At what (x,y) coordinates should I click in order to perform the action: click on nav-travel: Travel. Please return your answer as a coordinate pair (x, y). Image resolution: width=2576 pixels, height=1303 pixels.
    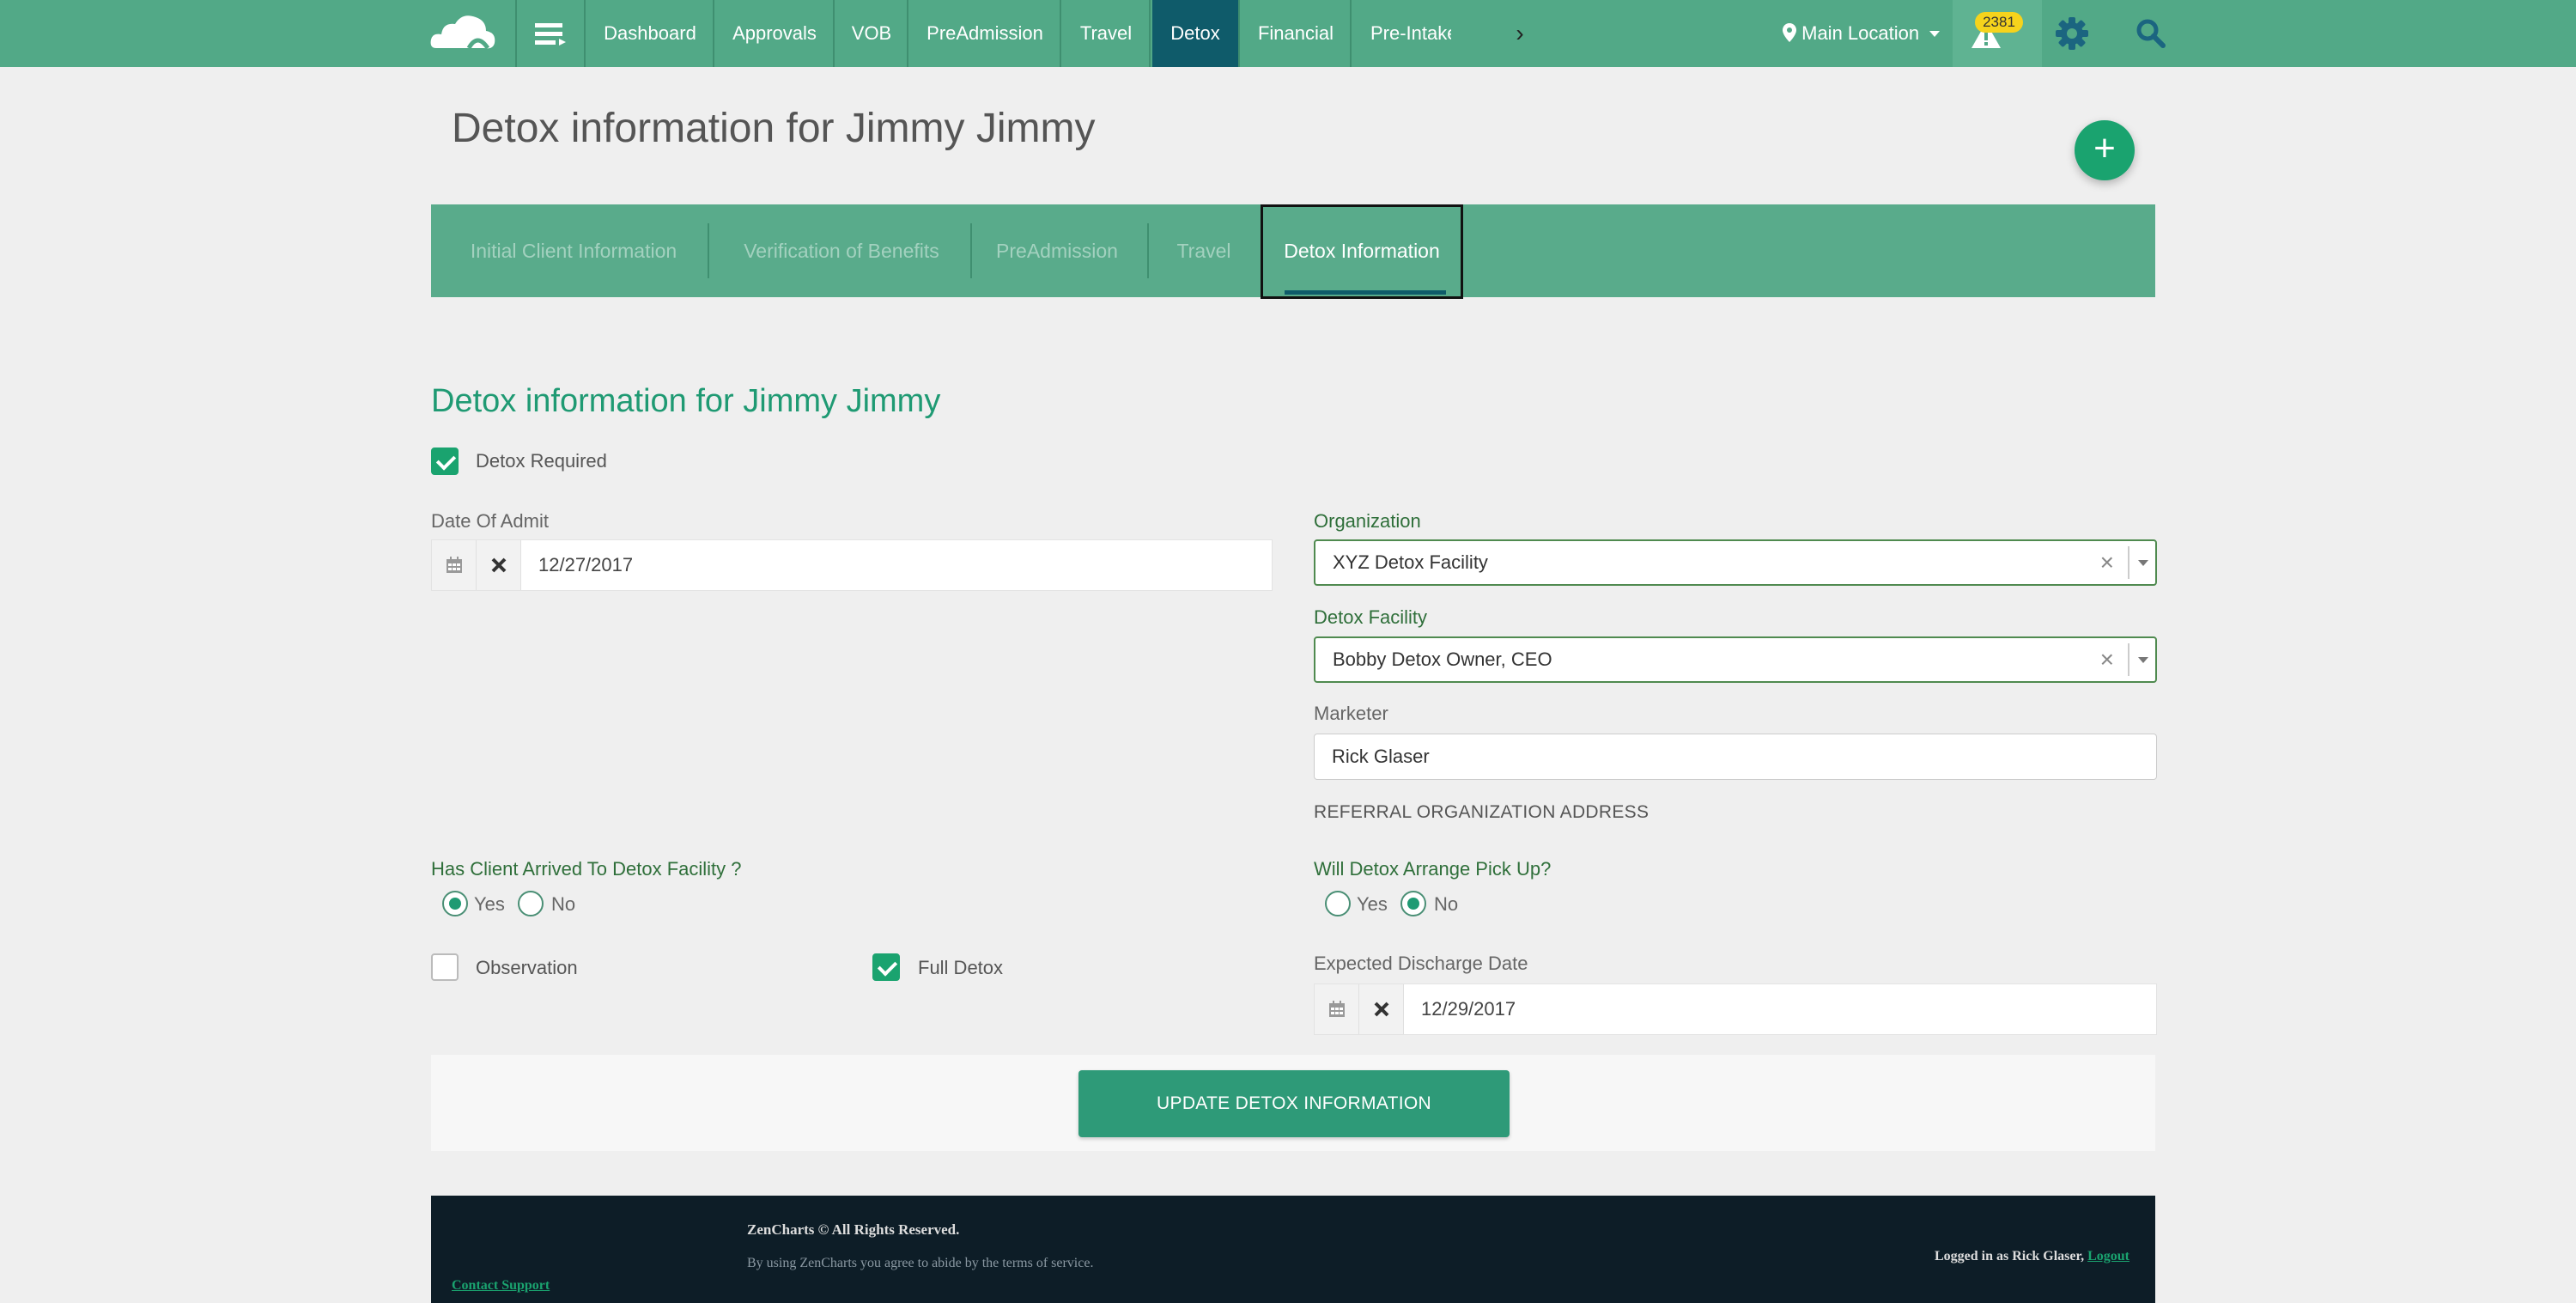
    Looking at the image, I should click on (1107, 33).